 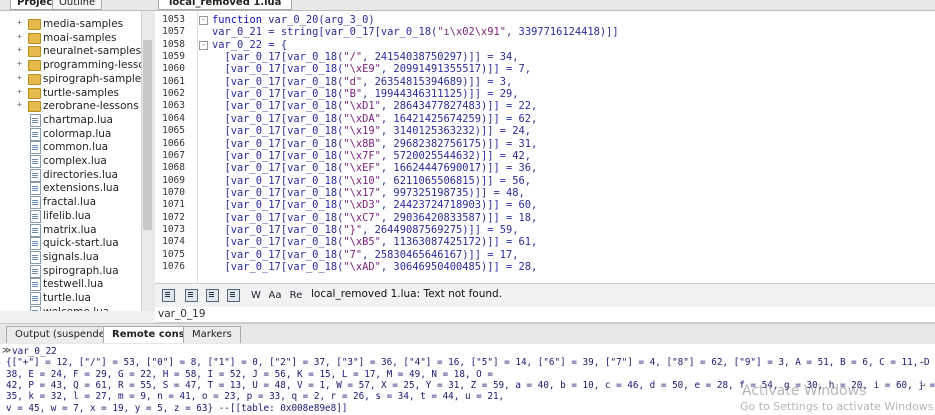 I want to click on tree-item-label: complex.lua, so click(x=75, y=161).